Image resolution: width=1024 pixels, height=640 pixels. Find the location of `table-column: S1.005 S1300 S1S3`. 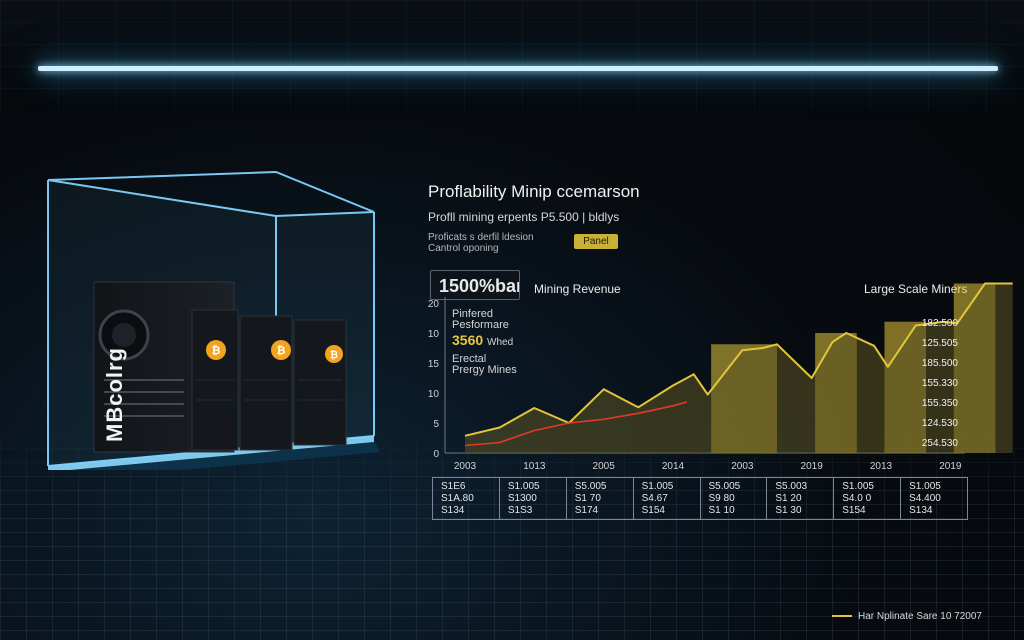

table-column: S1.005 S1300 S1S3 is located at coordinates (533, 498).